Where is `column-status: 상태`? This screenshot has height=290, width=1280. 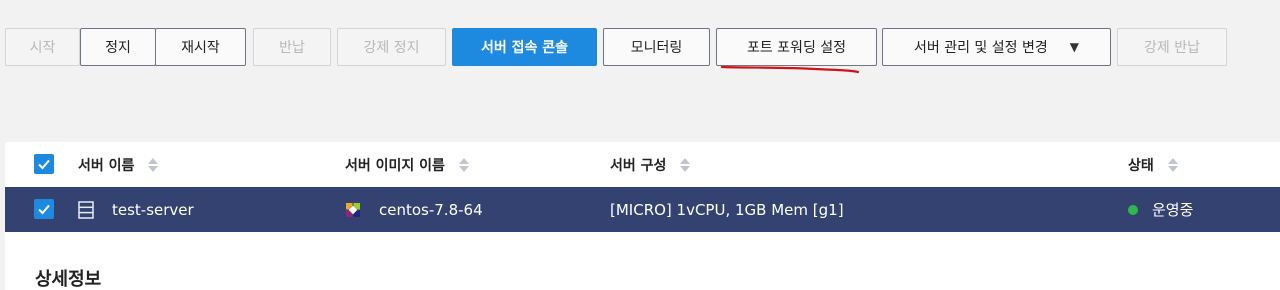 column-status: 상태 is located at coordinates (1153, 164).